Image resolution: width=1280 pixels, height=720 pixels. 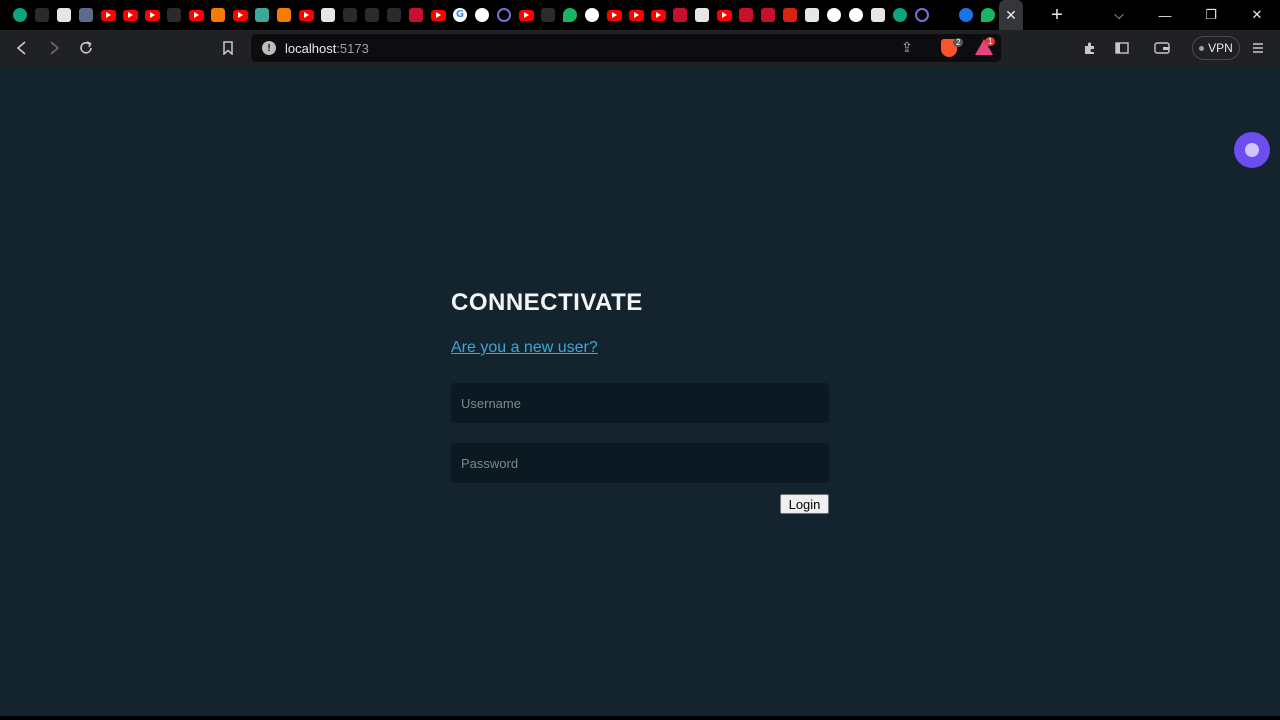 What do you see at coordinates (524, 348) in the screenshot?
I see `signup-link: Are you a new user?` at bounding box center [524, 348].